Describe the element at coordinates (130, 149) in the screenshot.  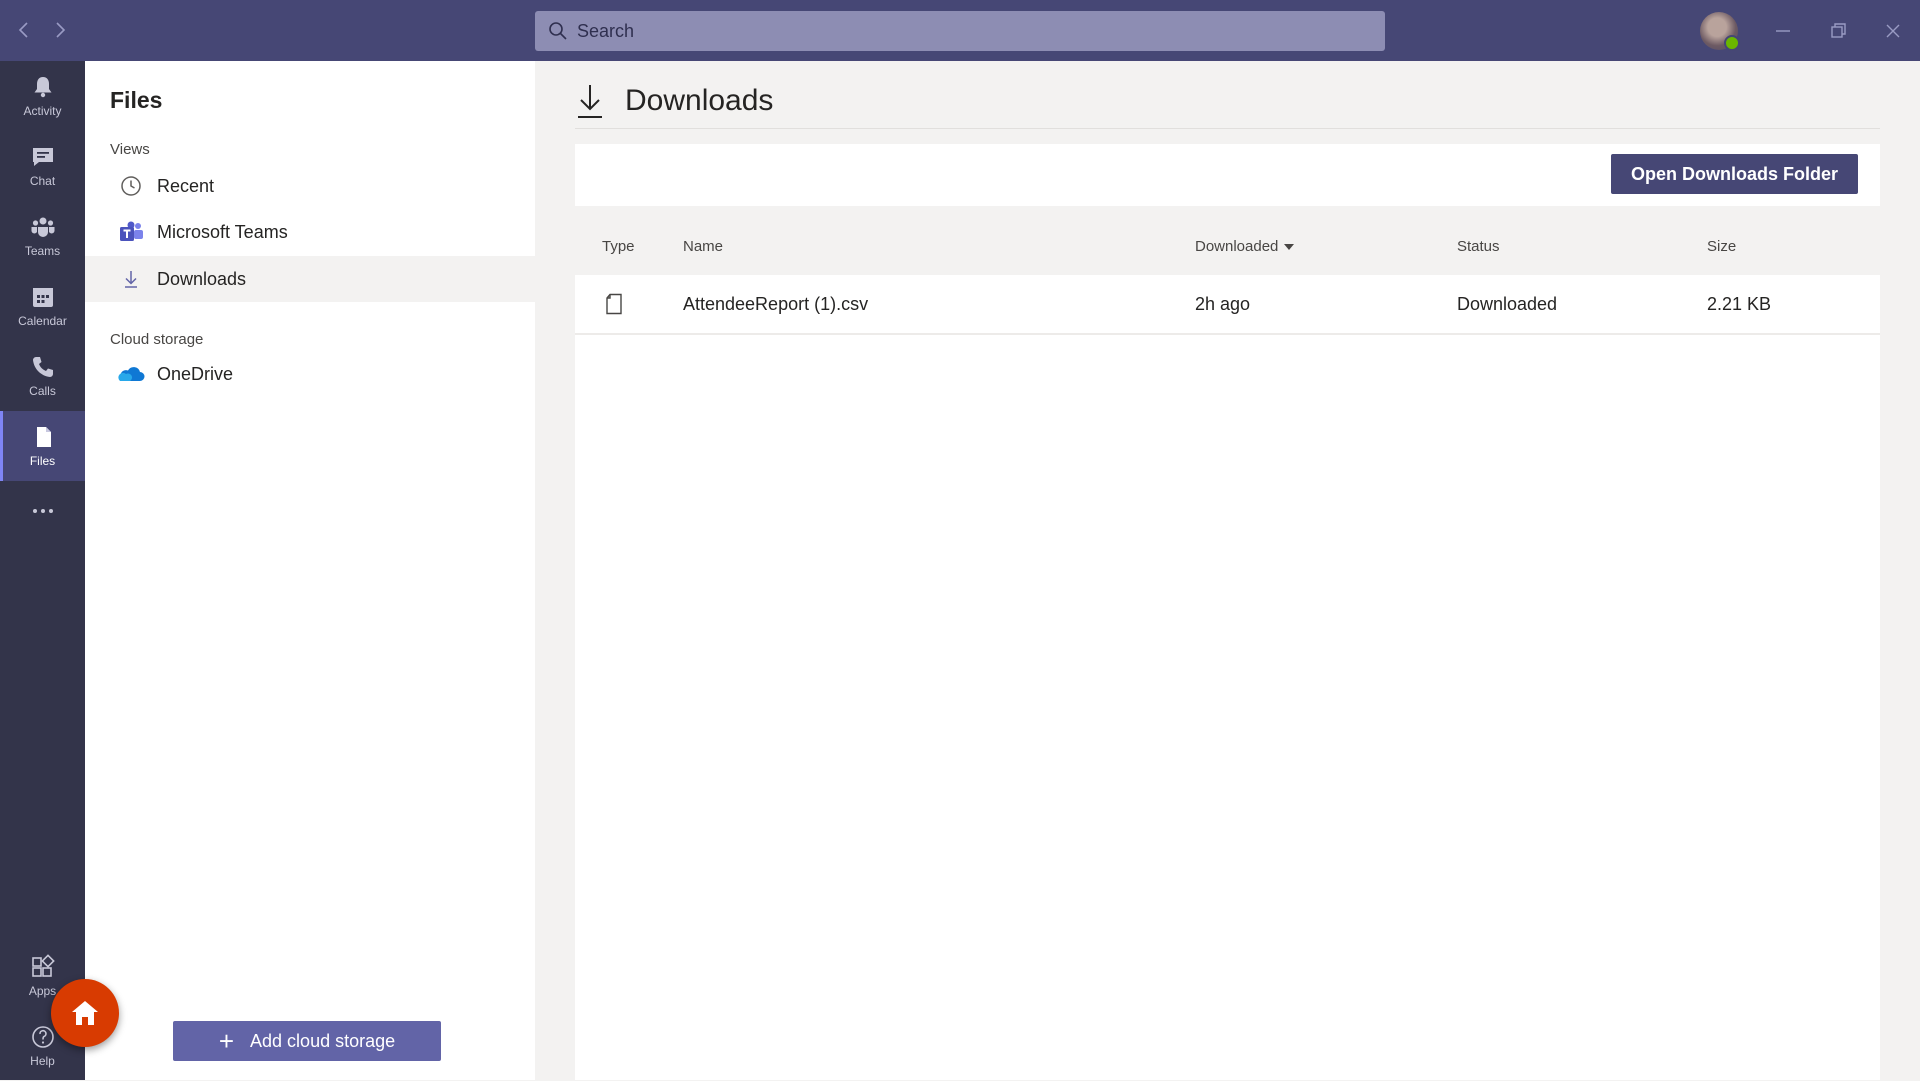
I see `views-section-label: Views` at that location.